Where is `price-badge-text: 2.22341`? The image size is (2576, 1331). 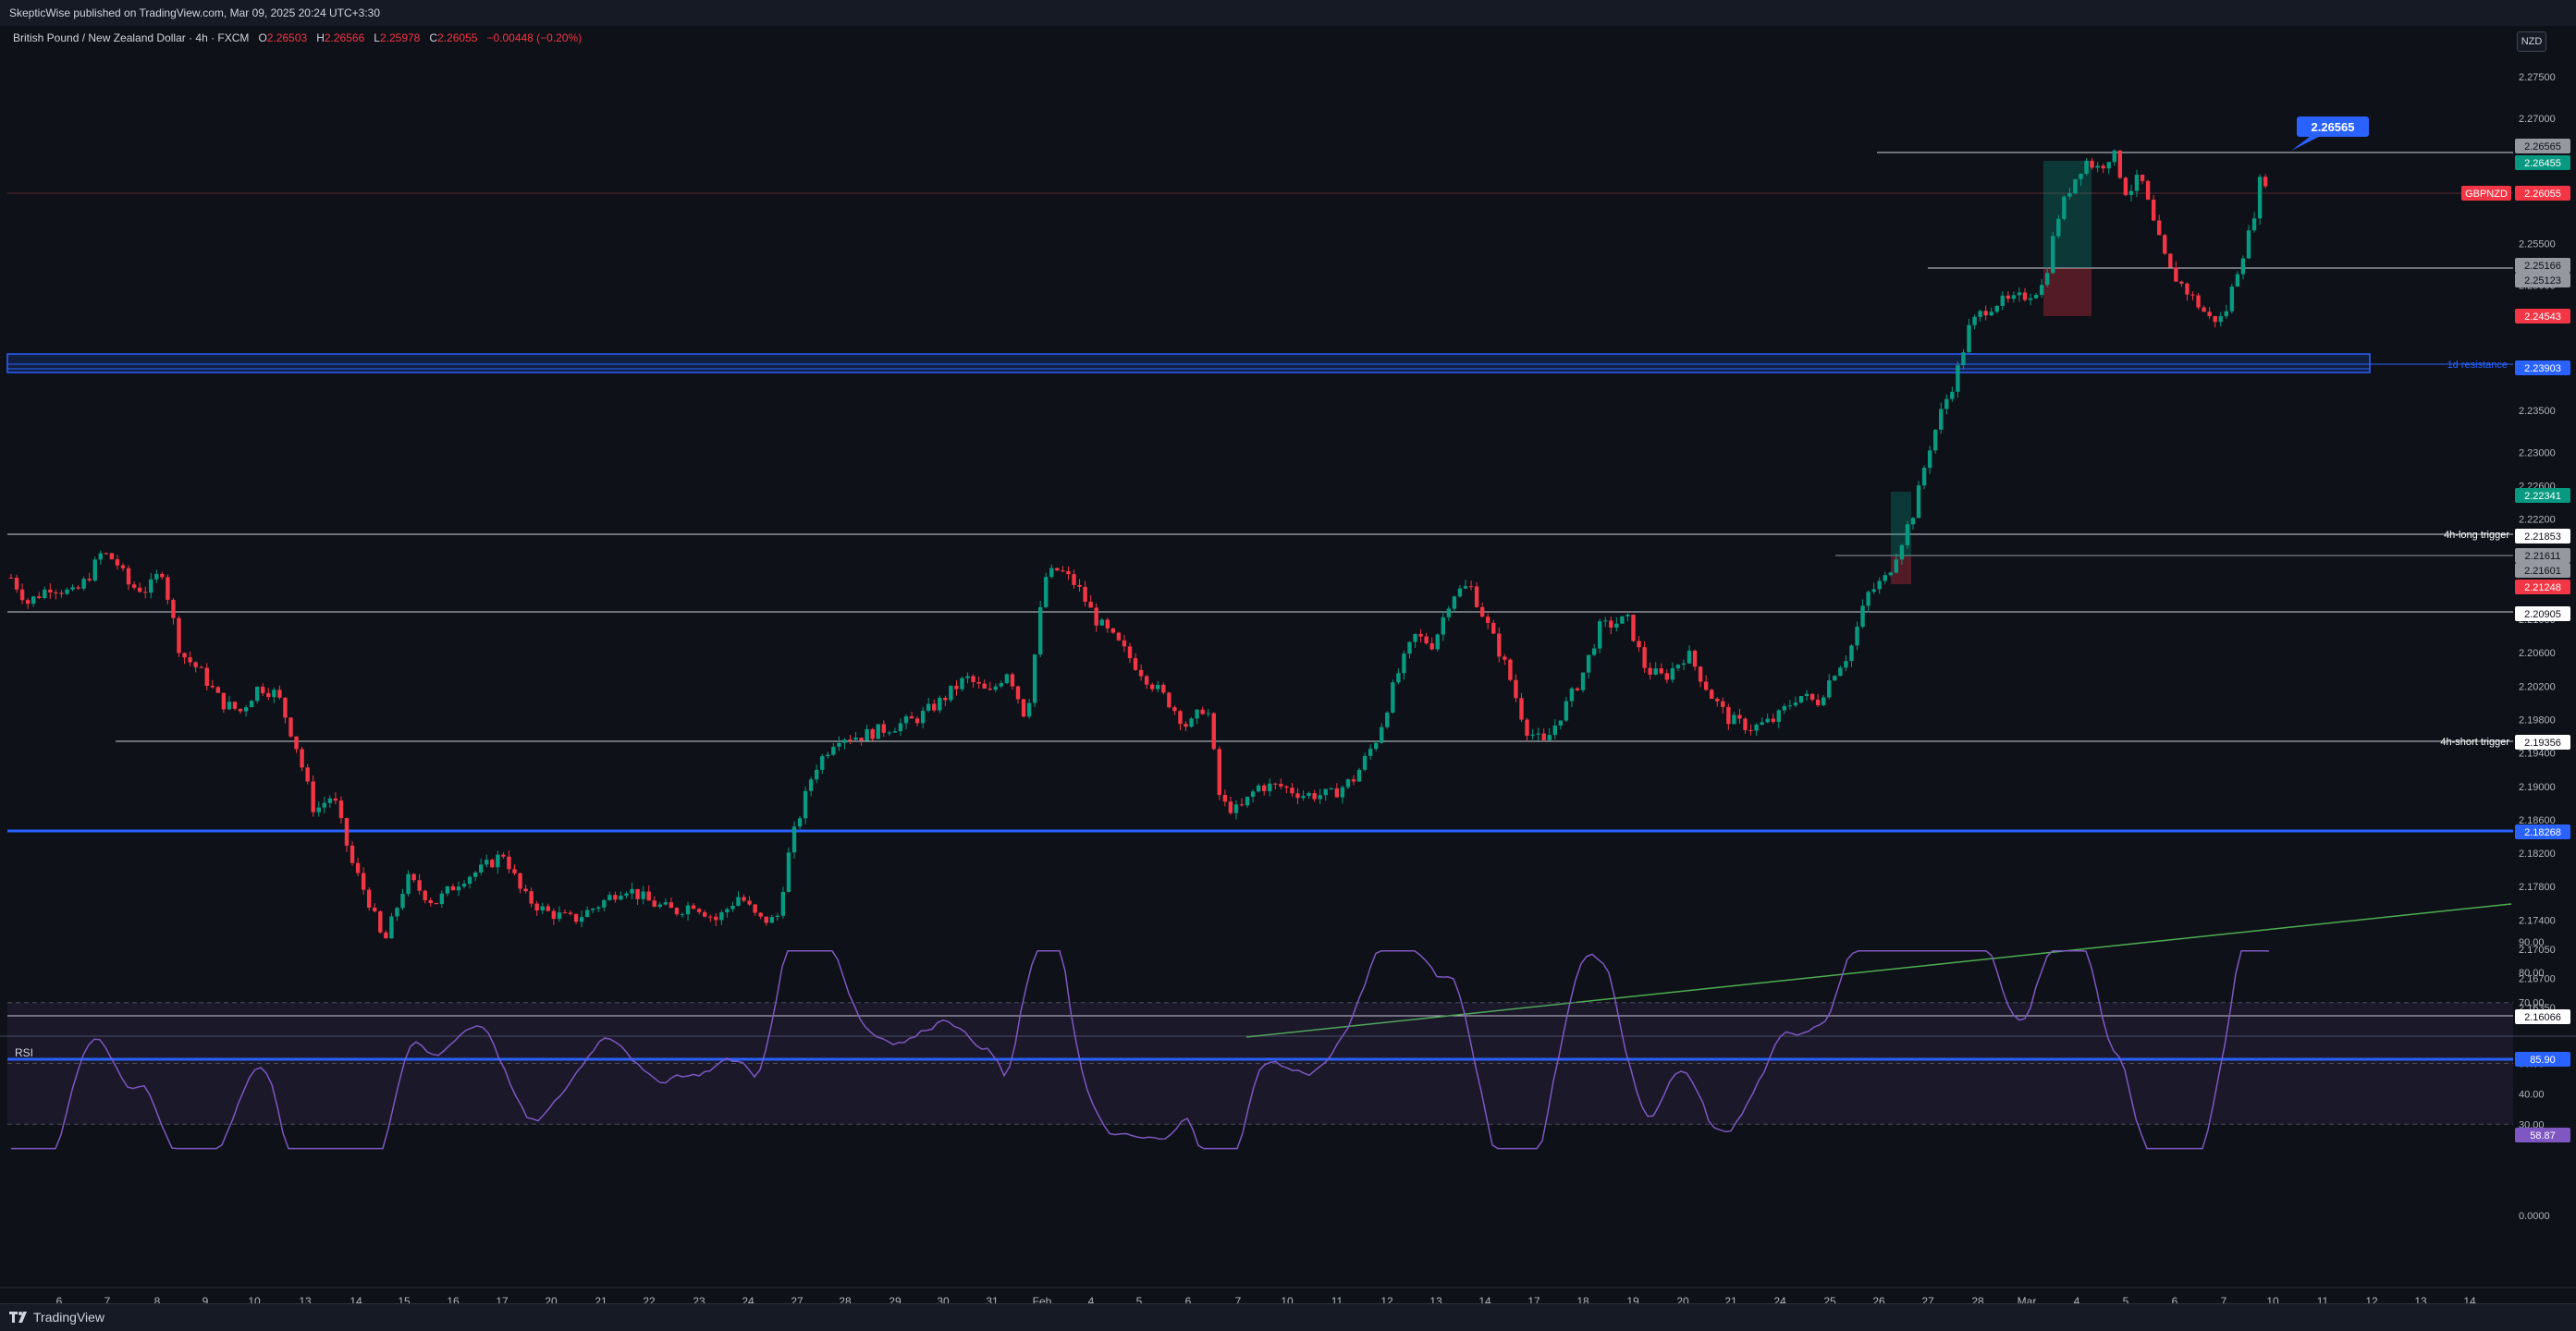 price-badge-text: 2.22341 is located at coordinates (2542, 496).